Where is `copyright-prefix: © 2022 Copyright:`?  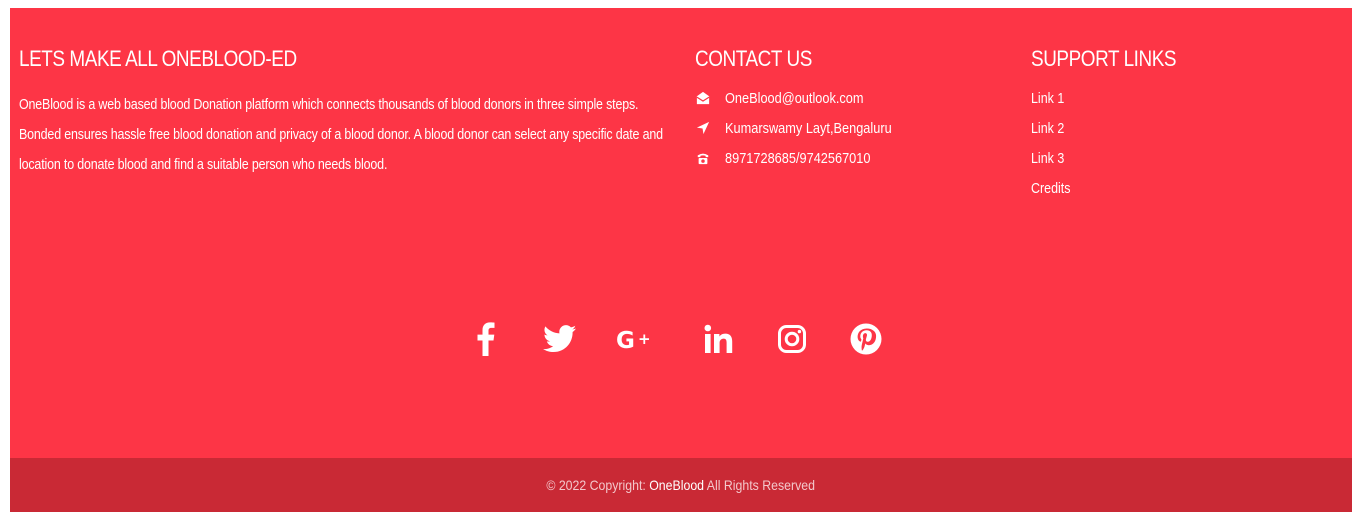
copyright-prefix: © 2022 Copyright: is located at coordinates (598, 485).